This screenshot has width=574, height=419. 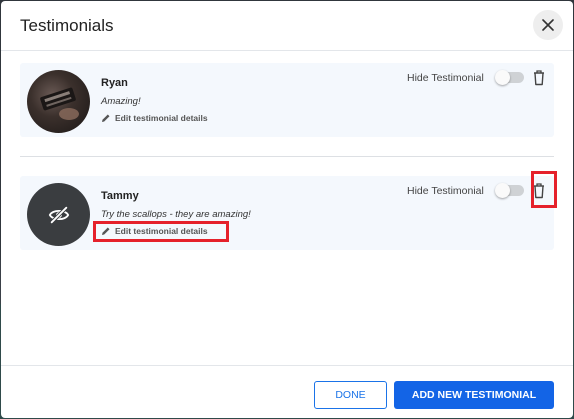 What do you see at coordinates (350, 395) in the screenshot?
I see `done-button: DONE` at bounding box center [350, 395].